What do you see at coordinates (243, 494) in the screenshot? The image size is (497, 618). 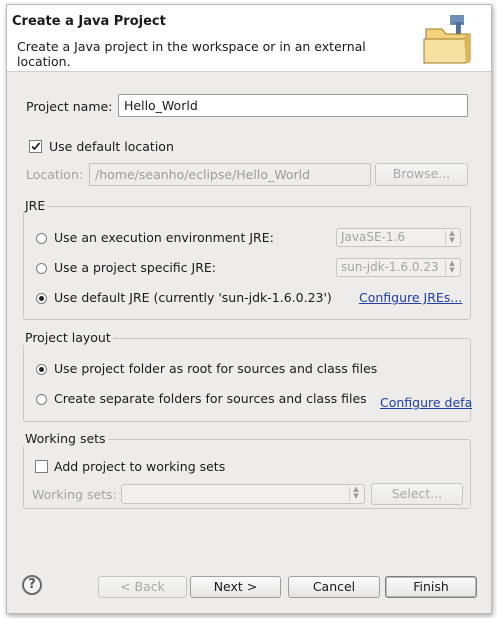 I see `working-sets-combo: ▲ ▼` at bounding box center [243, 494].